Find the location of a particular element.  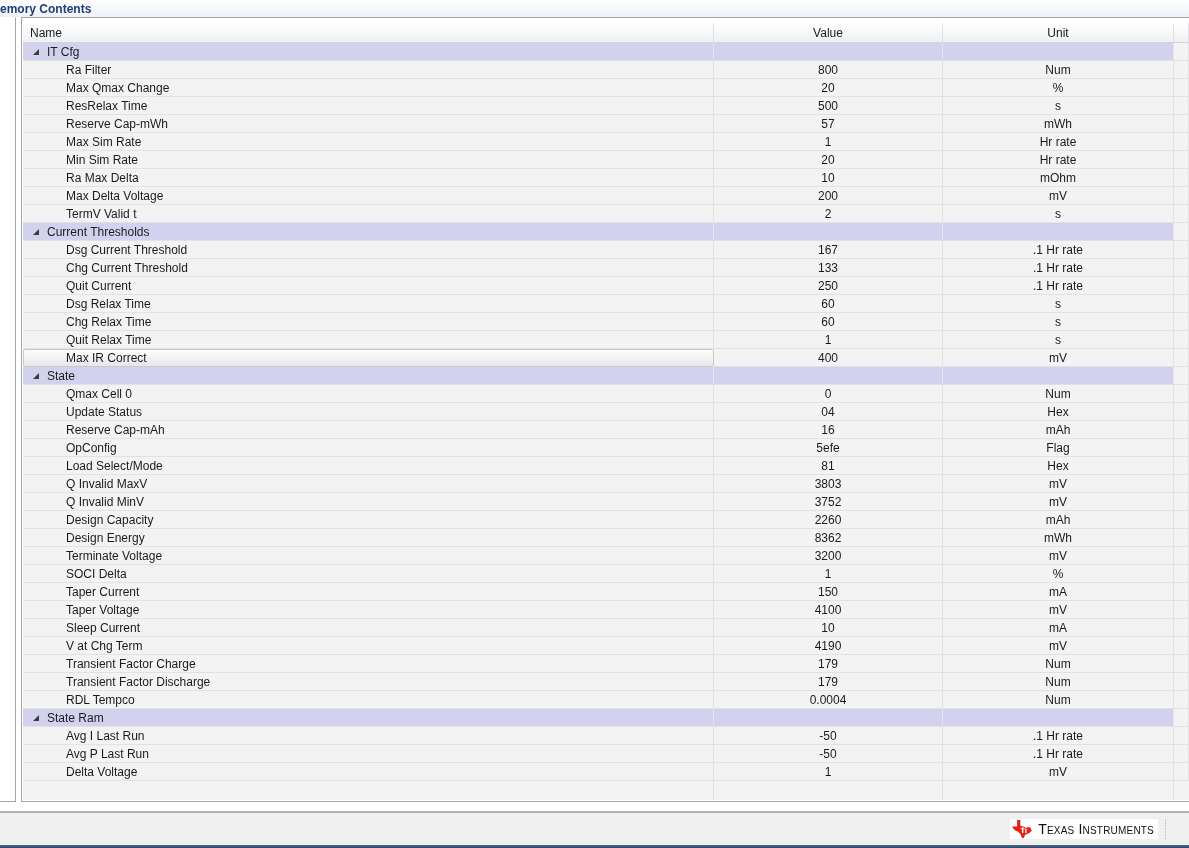

value-cell: 133 is located at coordinates (828, 268).